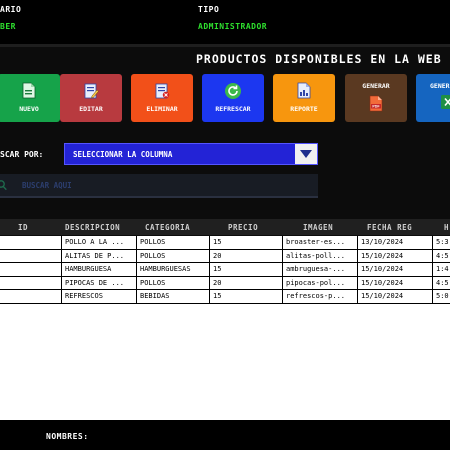  What do you see at coordinates (162, 109) in the screenshot?
I see `delete-button-label: ELIMINAR` at bounding box center [162, 109].